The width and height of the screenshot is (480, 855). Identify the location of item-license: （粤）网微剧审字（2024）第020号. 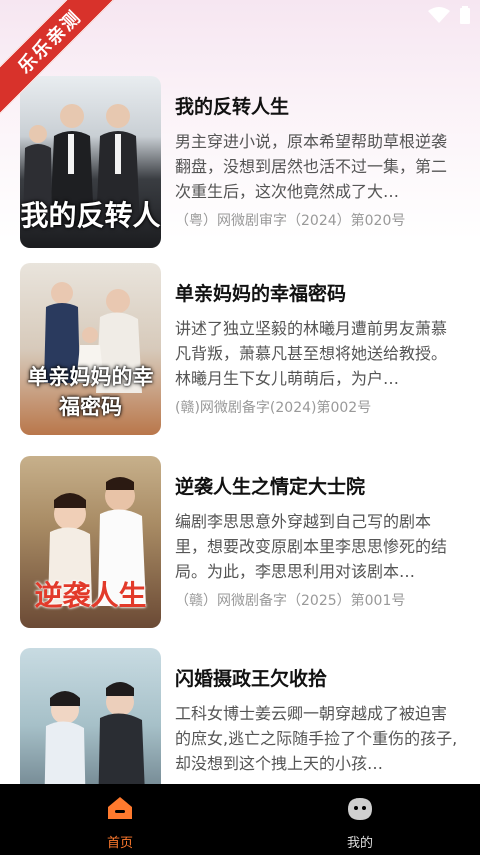
(290, 221).